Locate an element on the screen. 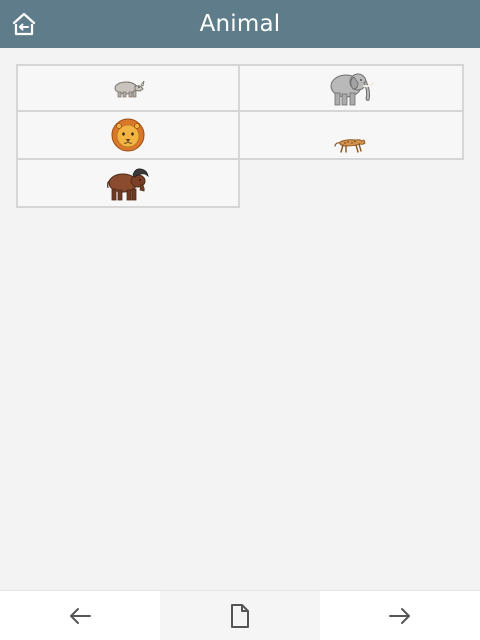  arrow-right-icon is located at coordinates (399, 616).